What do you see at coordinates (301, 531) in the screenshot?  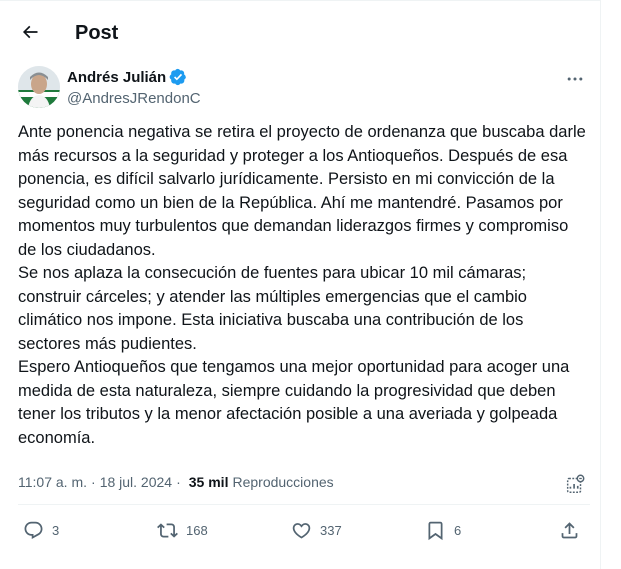 I see `heart-icon` at bounding box center [301, 531].